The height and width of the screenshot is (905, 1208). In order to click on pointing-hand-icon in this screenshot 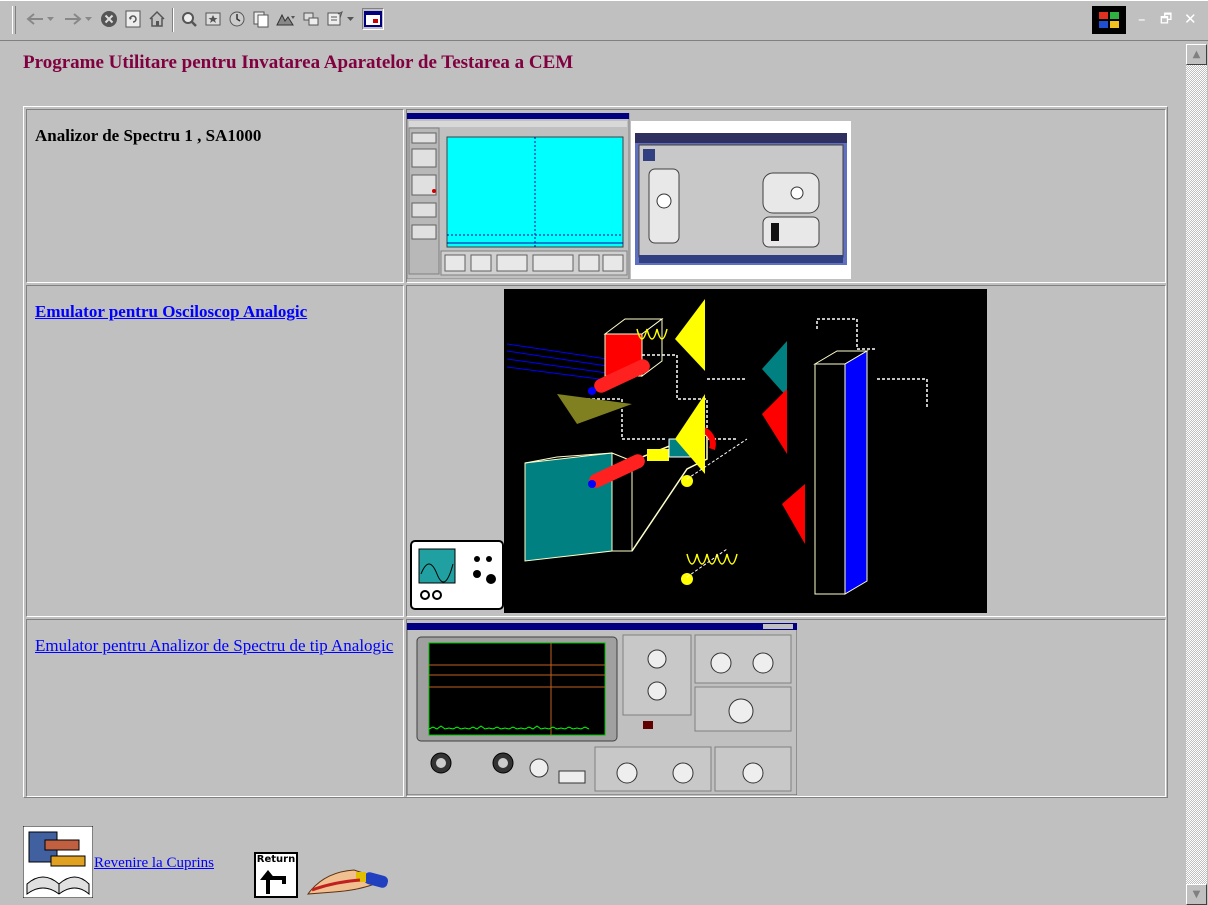, I will do `click(349, 880)`.